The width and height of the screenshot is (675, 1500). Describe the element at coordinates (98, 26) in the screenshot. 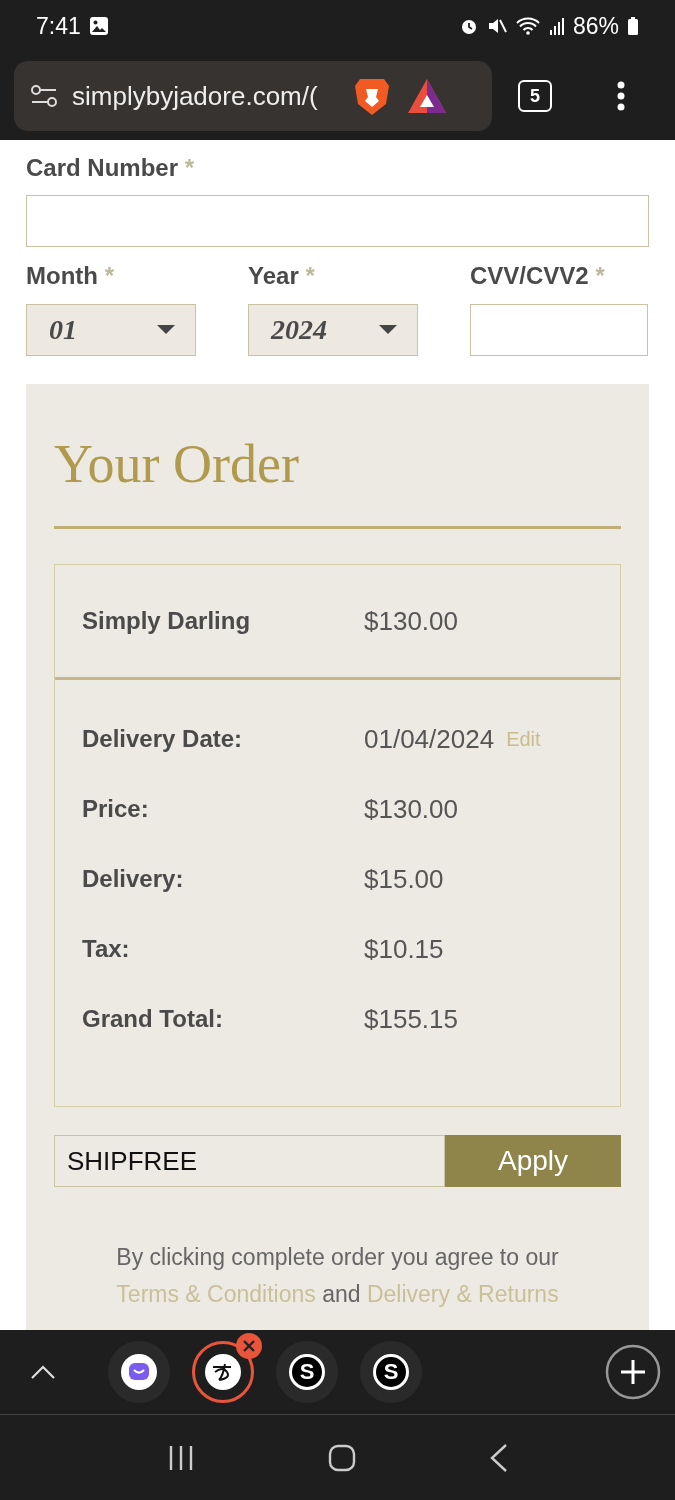

I see `image-icon` at that location.